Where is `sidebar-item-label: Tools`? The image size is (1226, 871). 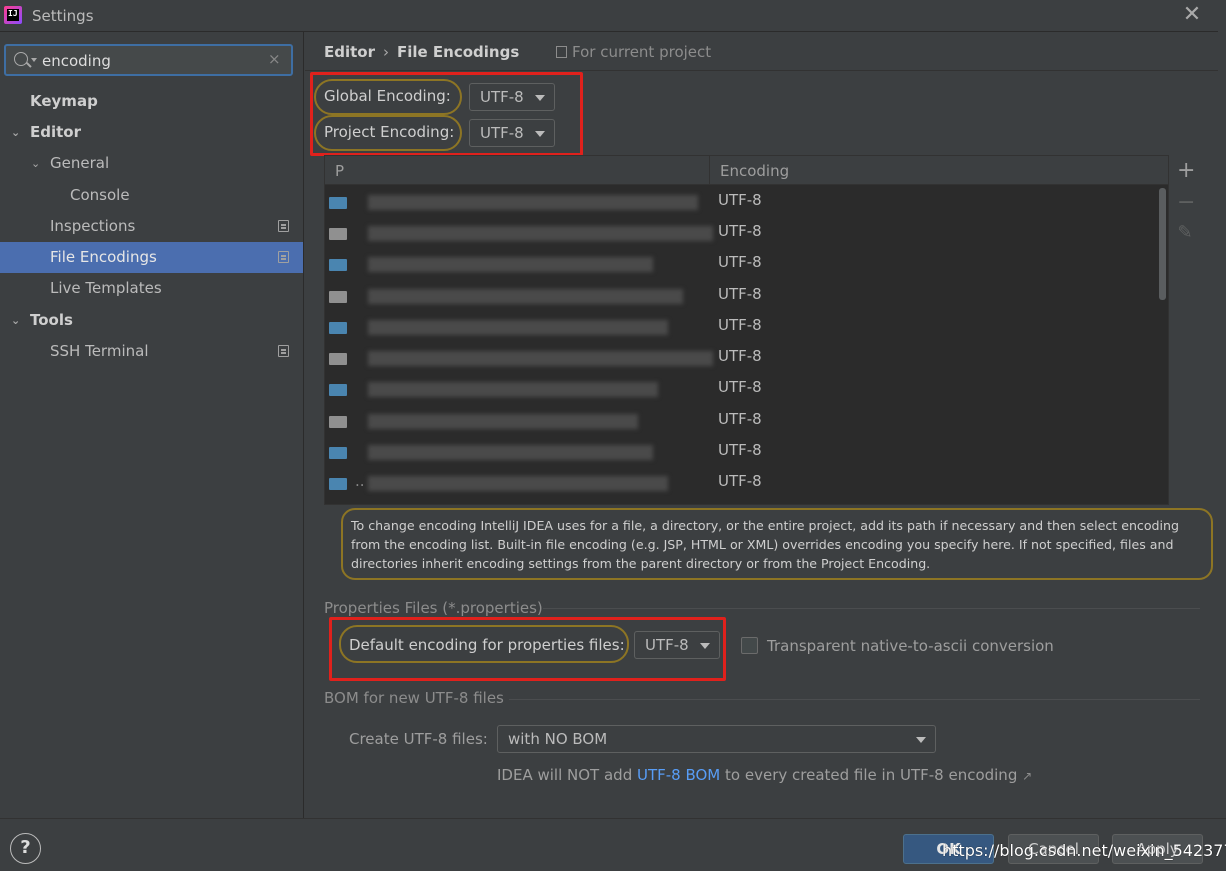
sidebar-item-label: Tools is located at coordinates (51, 320).